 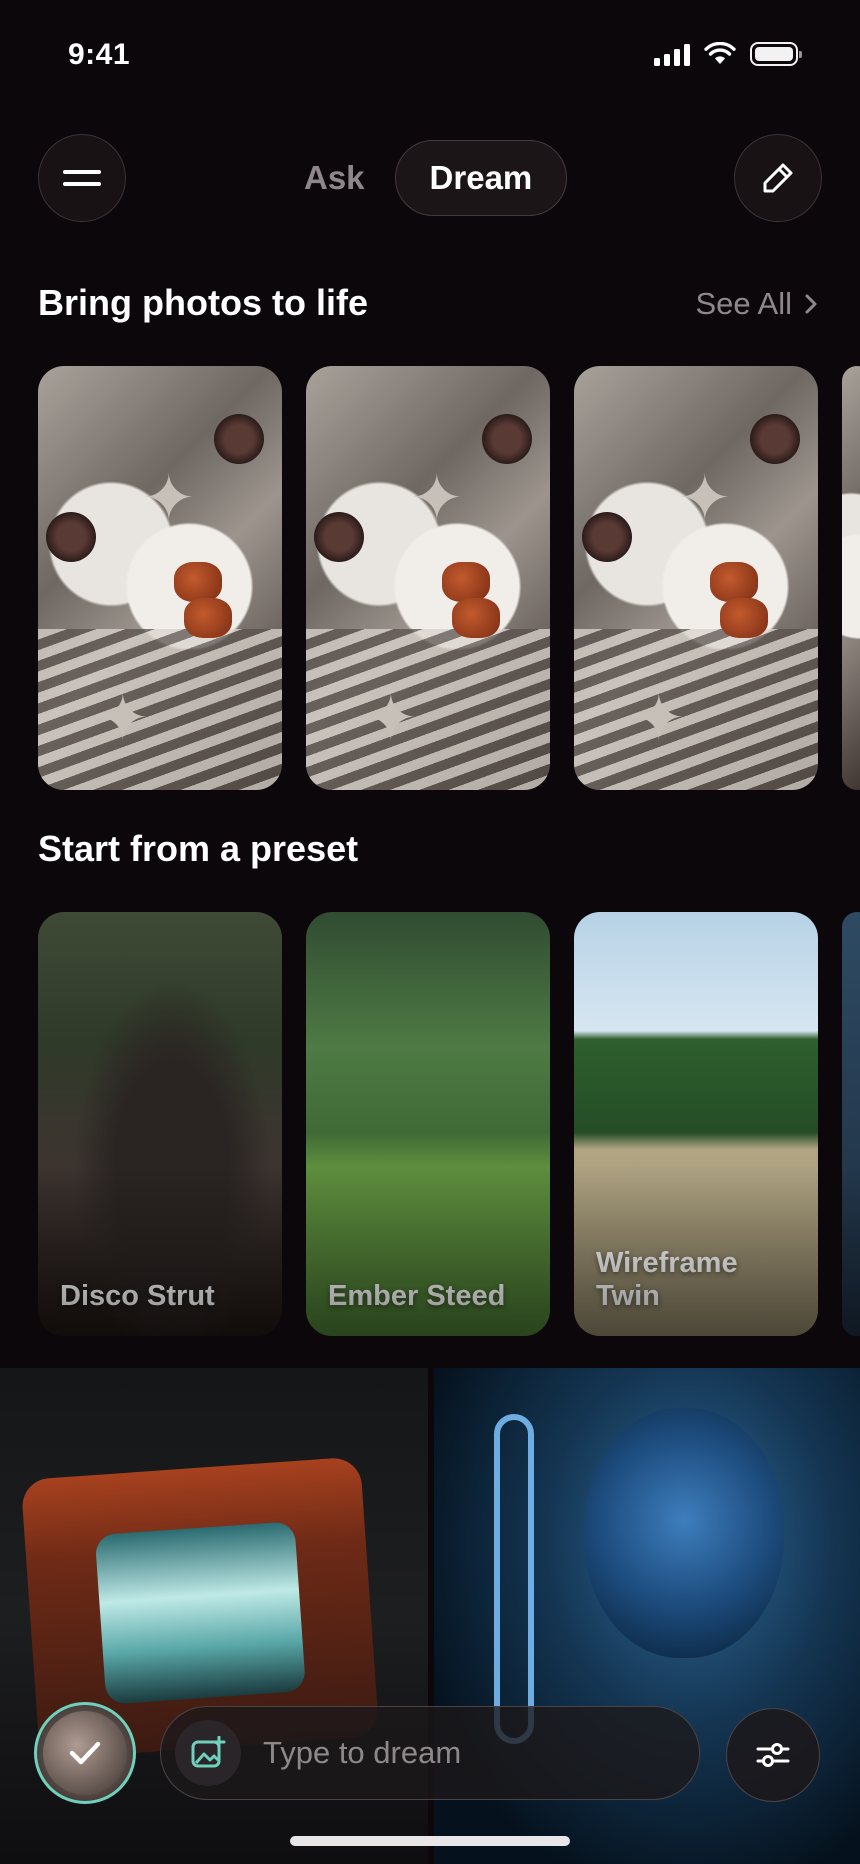 I want to click on cellular-signal-icon, so click(x=672, y=54).